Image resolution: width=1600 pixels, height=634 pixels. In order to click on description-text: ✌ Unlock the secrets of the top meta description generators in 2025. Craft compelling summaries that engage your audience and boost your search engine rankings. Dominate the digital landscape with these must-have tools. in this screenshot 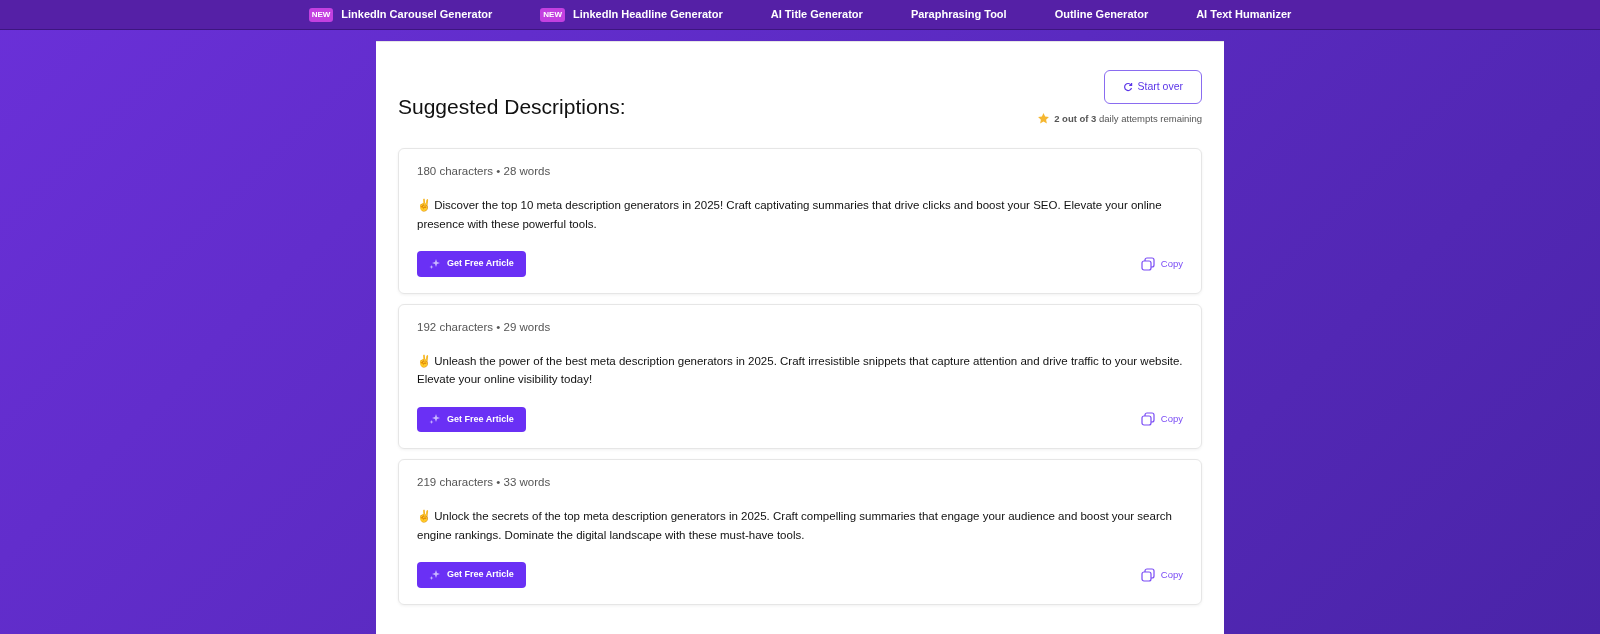, I will do `click(795, 526)`.